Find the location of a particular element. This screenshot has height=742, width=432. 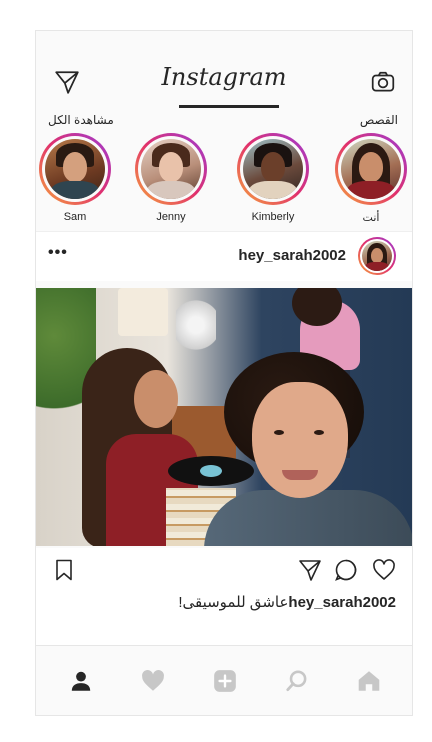

story-jenny: Jenny is located at coordinates (171, 178).